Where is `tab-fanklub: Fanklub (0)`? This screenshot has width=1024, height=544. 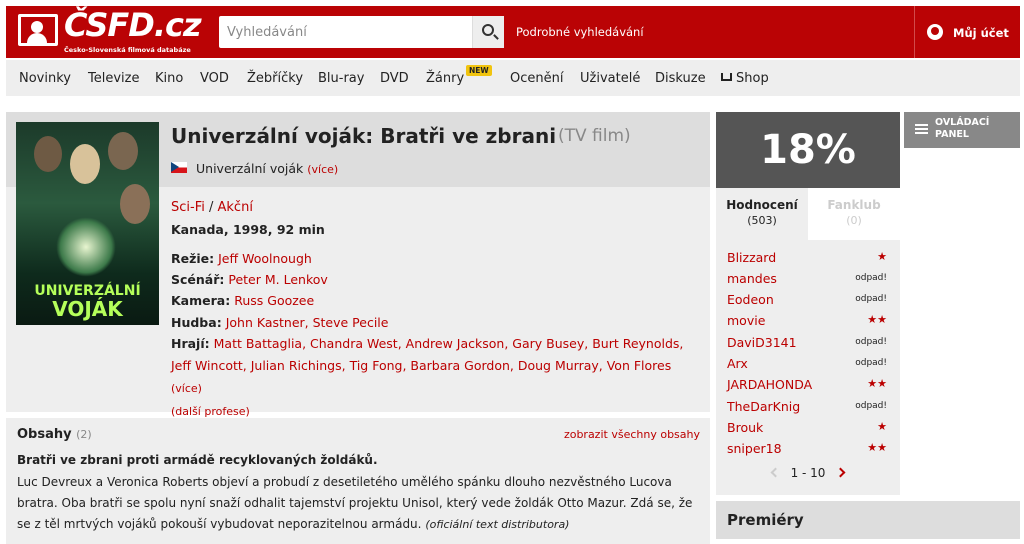
tab-fanklub: Fanklub (0) is located at coordinates (854, 214).